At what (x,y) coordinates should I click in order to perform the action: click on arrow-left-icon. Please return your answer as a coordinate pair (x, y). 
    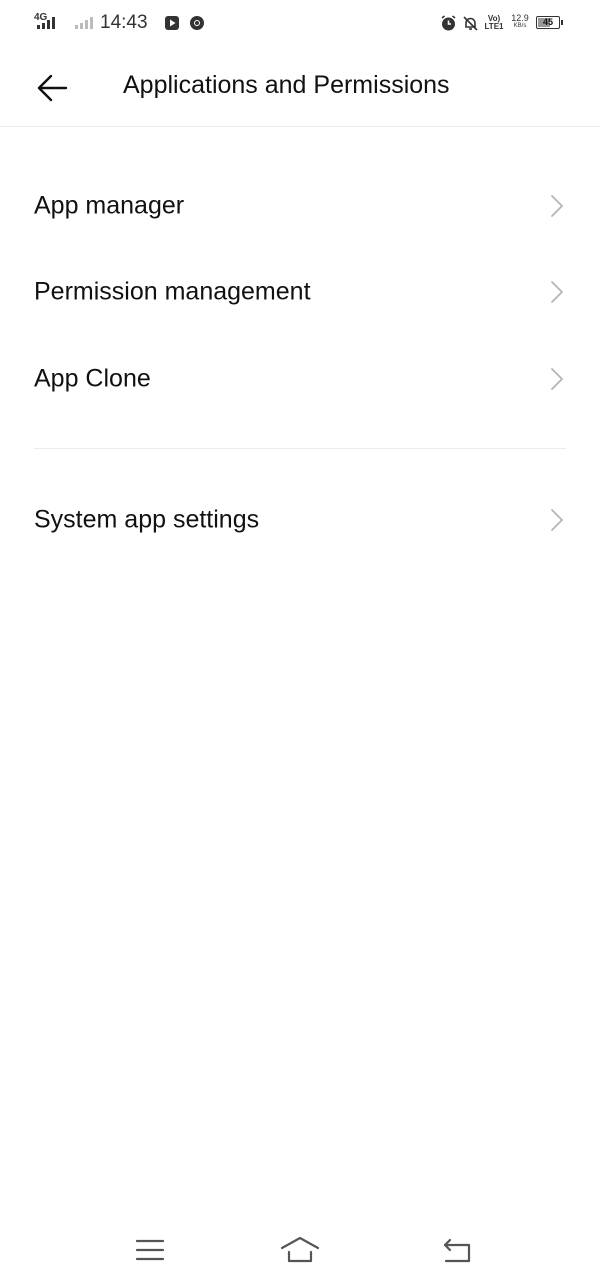
    Looking at the image, I should click on (54, 88).